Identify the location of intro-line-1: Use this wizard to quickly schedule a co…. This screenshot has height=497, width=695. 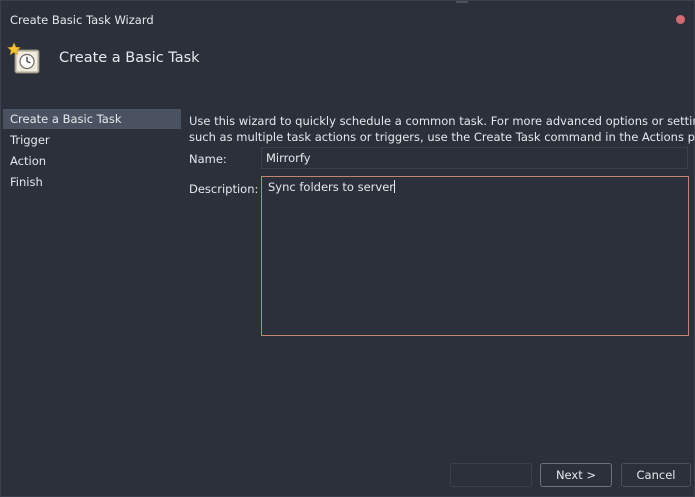
(442, 121).